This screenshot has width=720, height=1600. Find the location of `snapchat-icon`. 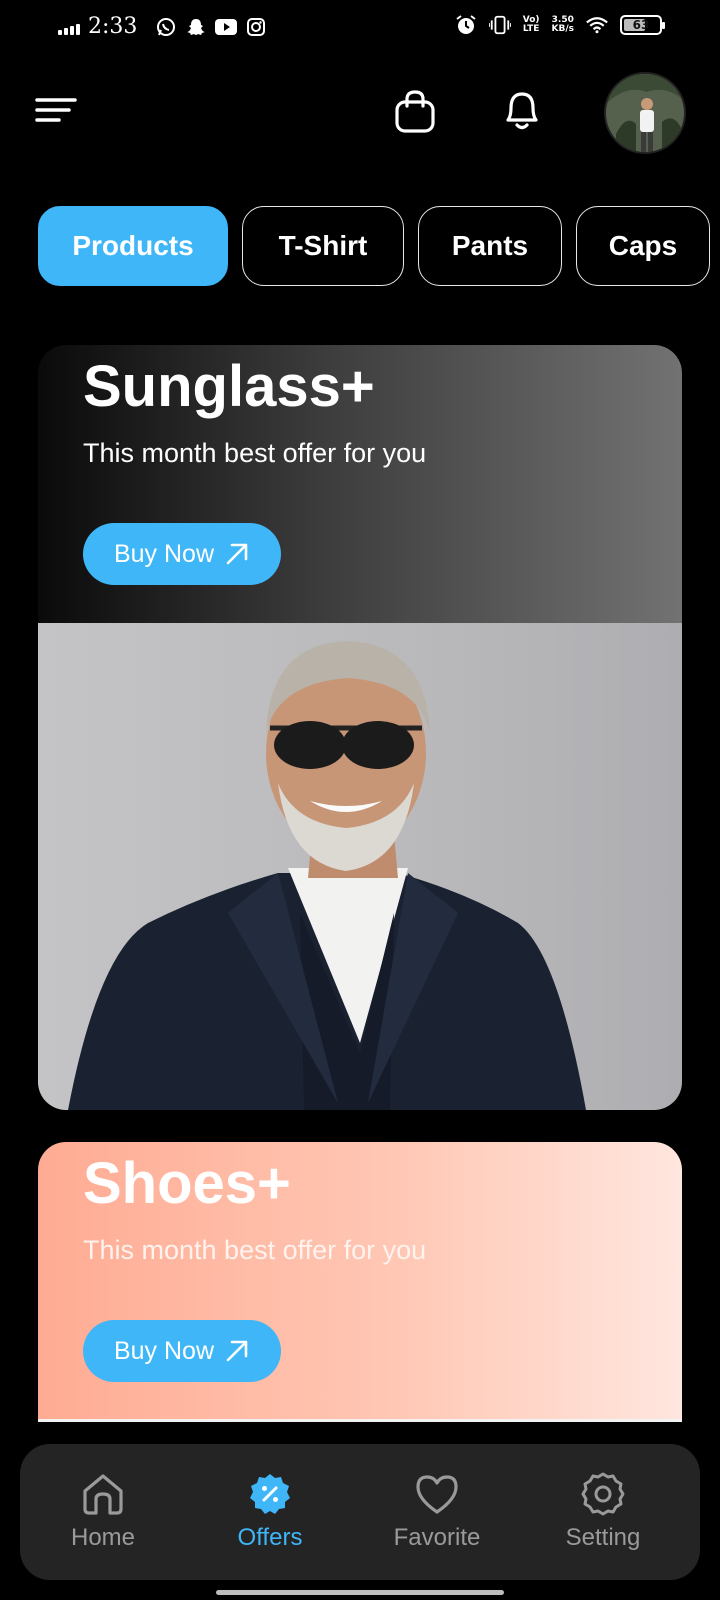

snapchat-icon is located at coordinates (196, 27).